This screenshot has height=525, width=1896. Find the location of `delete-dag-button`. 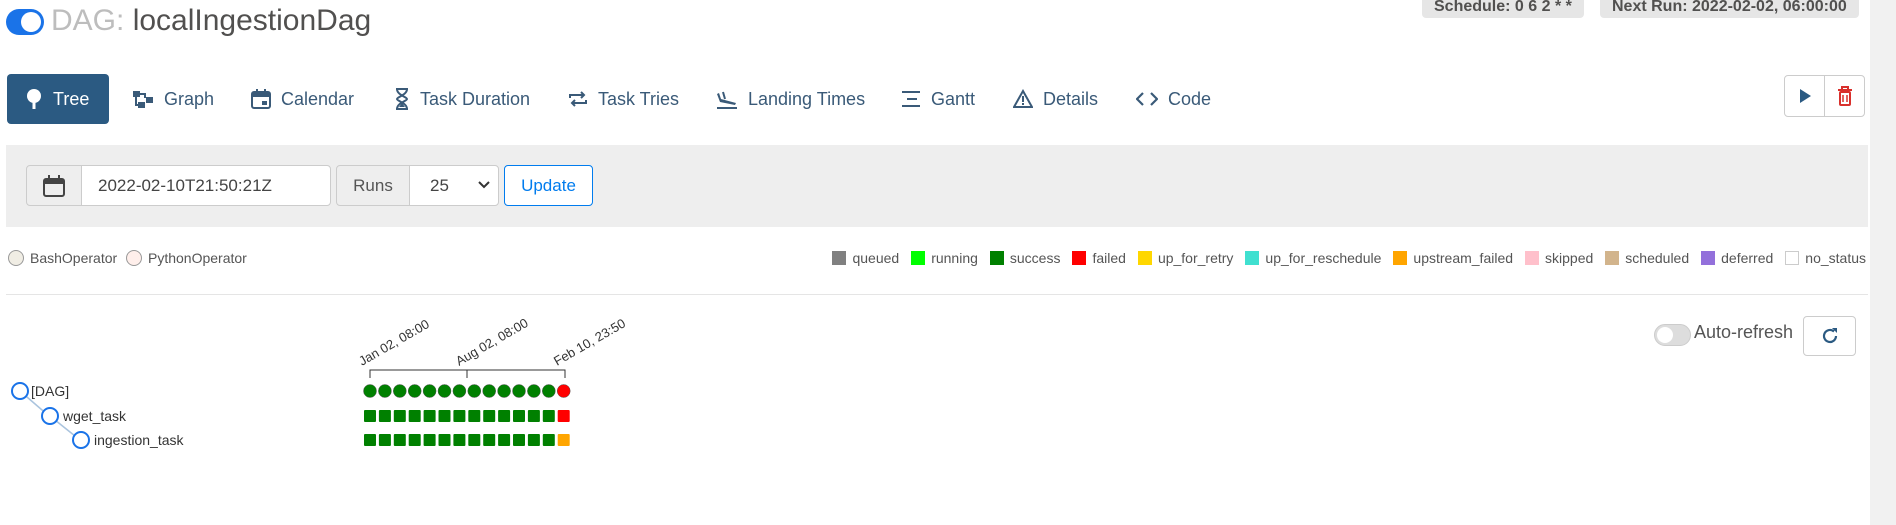

delete-dag-button is located at coordinates (1844, 96).